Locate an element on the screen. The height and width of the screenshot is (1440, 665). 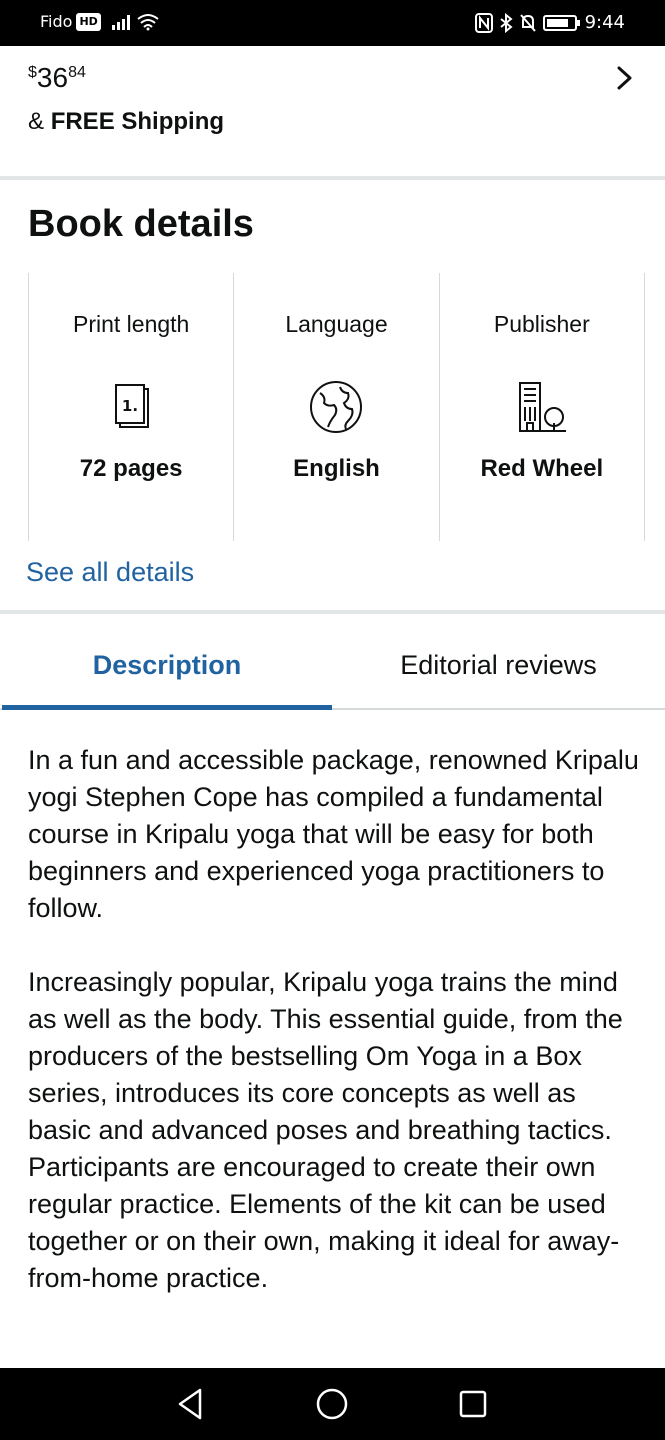
price-fraction: 84 is located at coordinates (77, 72).